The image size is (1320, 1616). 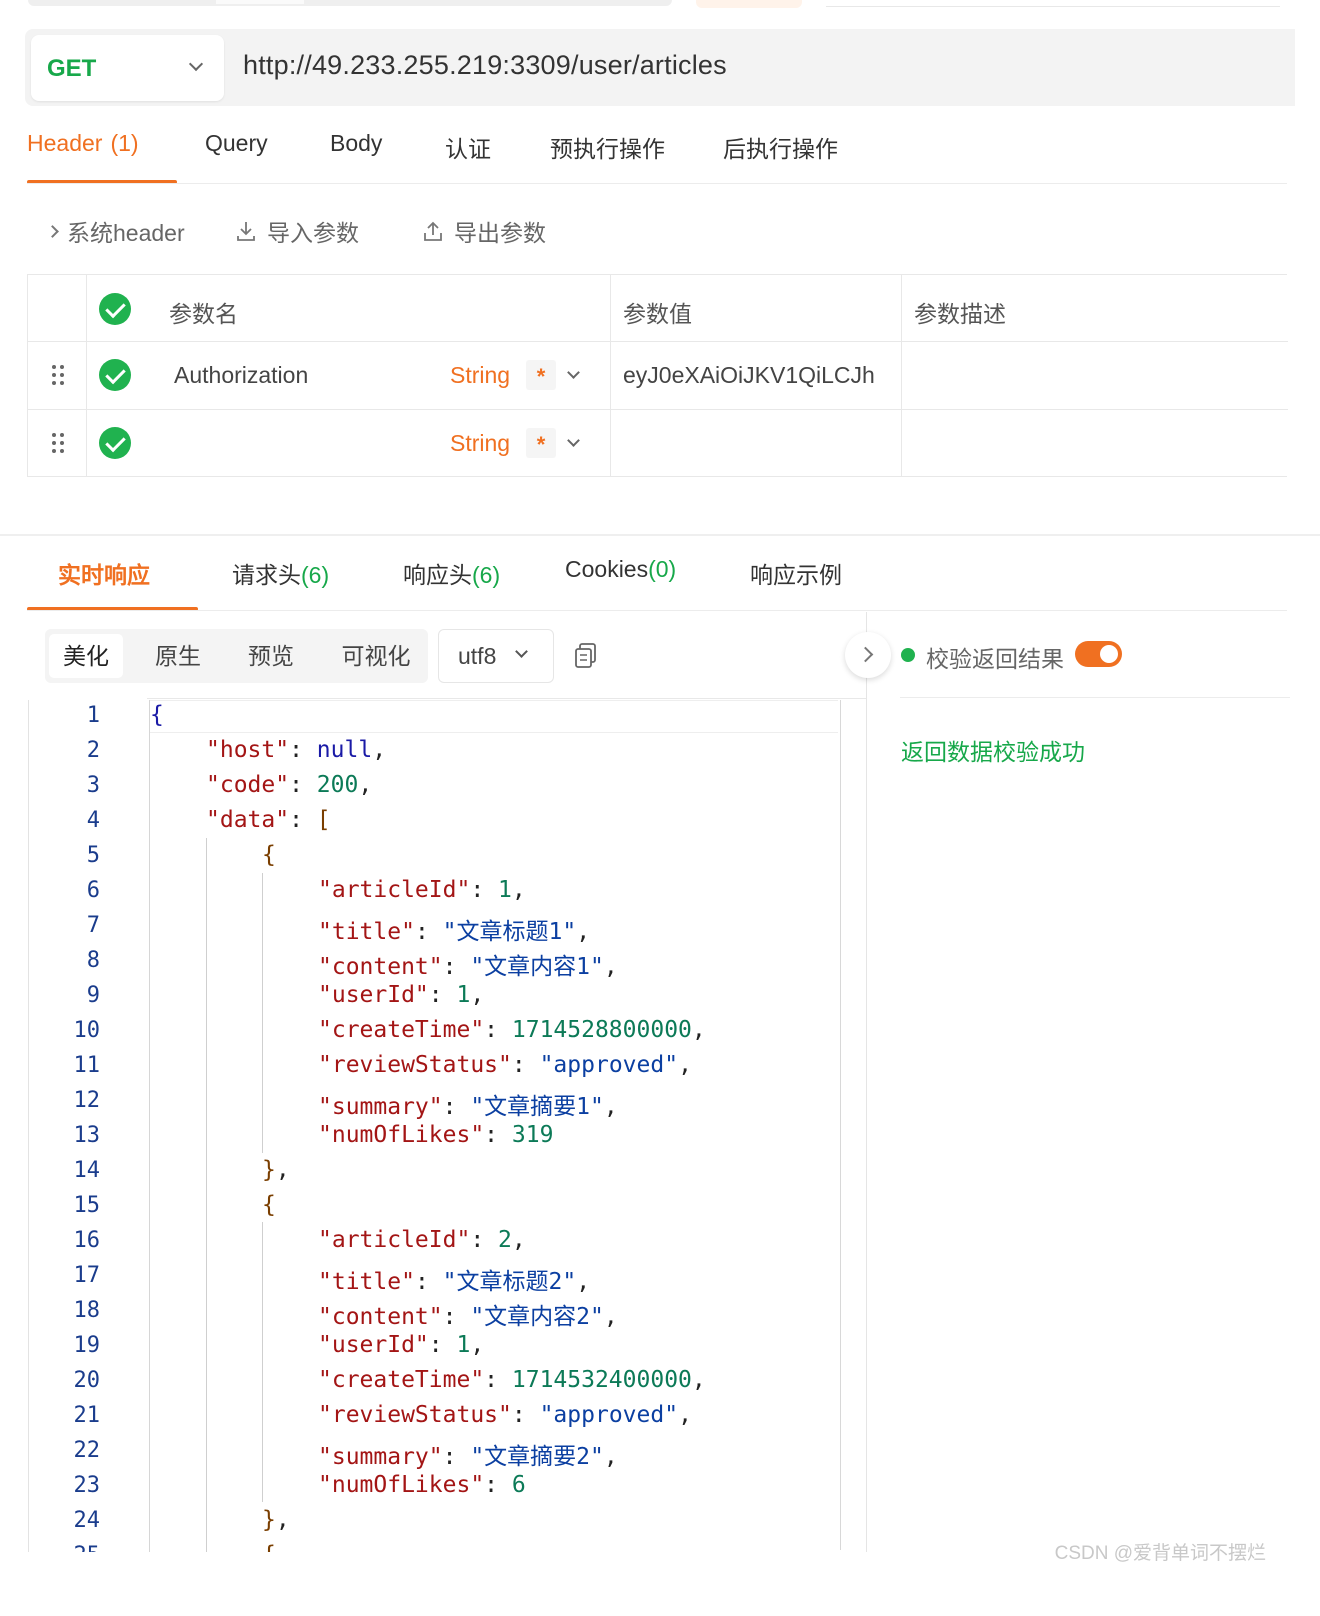 I want to click on tab-request-headers: 请求头(6), so click(x=280, y=573).